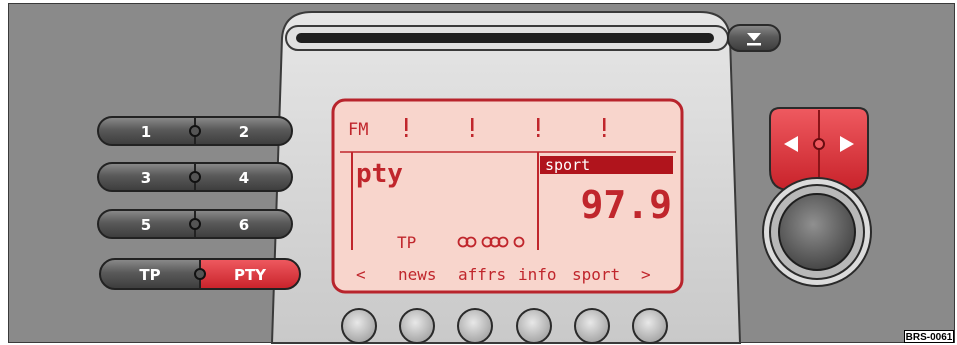  What do you see at coordinates (646, 274) in the screenshot?
I see `softkey-label-next: >` at bounding box center [646, 274].